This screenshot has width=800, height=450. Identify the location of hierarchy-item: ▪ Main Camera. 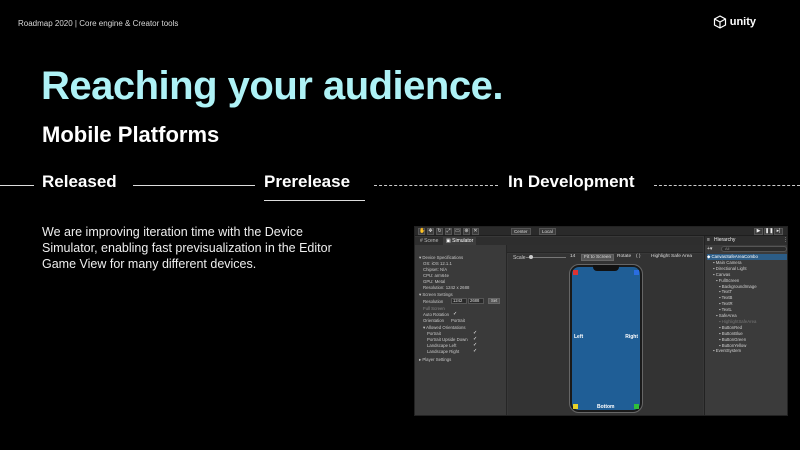
(727, 262).